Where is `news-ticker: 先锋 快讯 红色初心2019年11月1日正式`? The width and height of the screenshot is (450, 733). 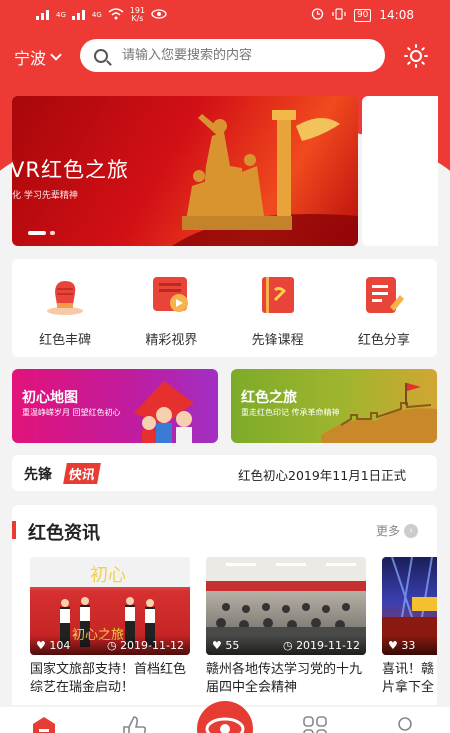
news-ticker: 先锋 快讯 红色初心2019年11月1日正式 is located at coordinates (224, 473).